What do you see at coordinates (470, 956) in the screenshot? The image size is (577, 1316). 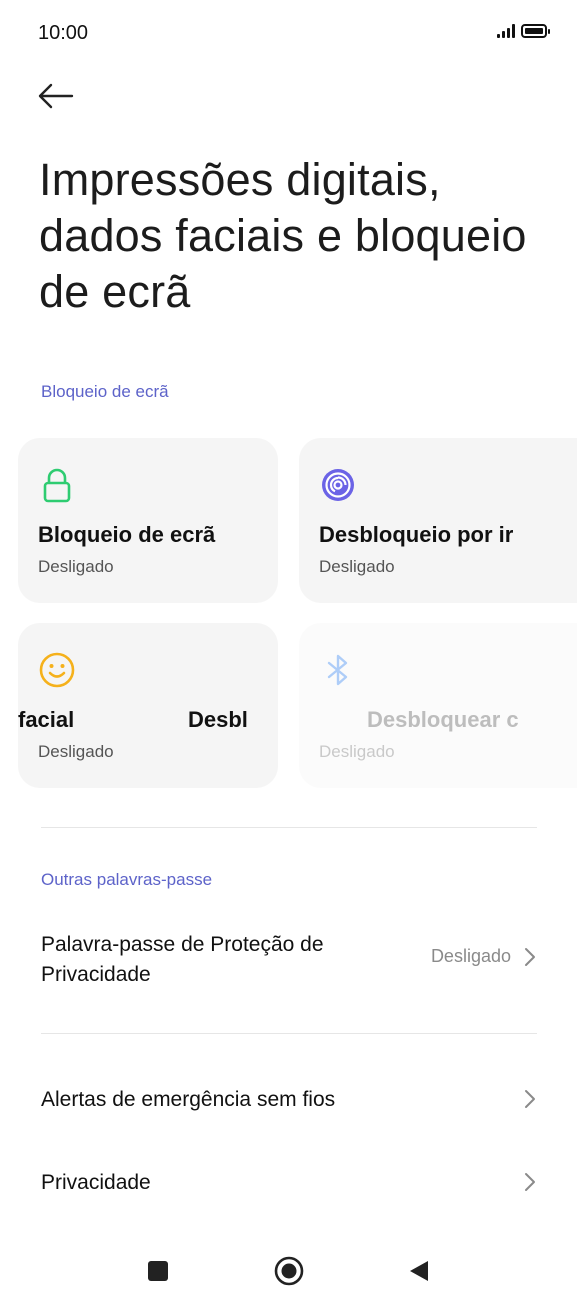 I see `row-value: Desligado` at bounding box center [470, 956].